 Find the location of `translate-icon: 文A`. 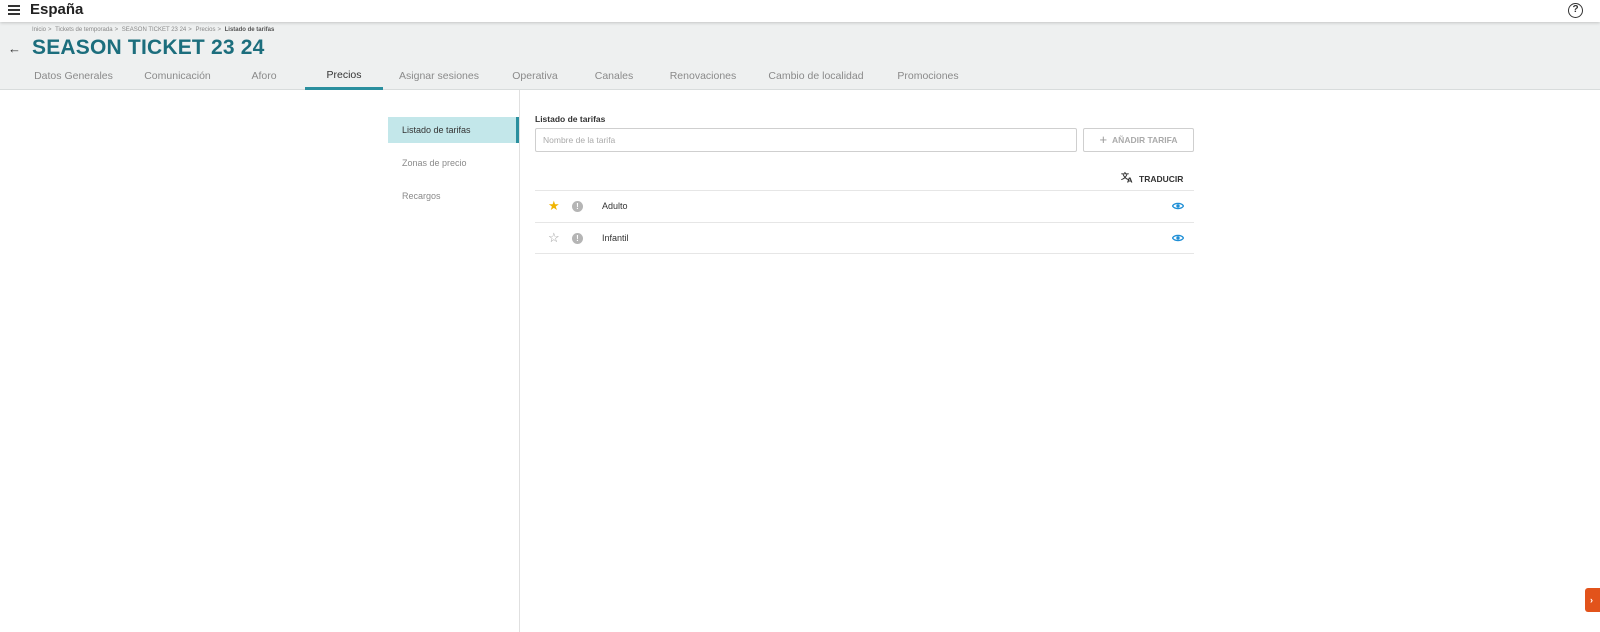

translate-icon: 文A is located at coordinates (1127, 178).